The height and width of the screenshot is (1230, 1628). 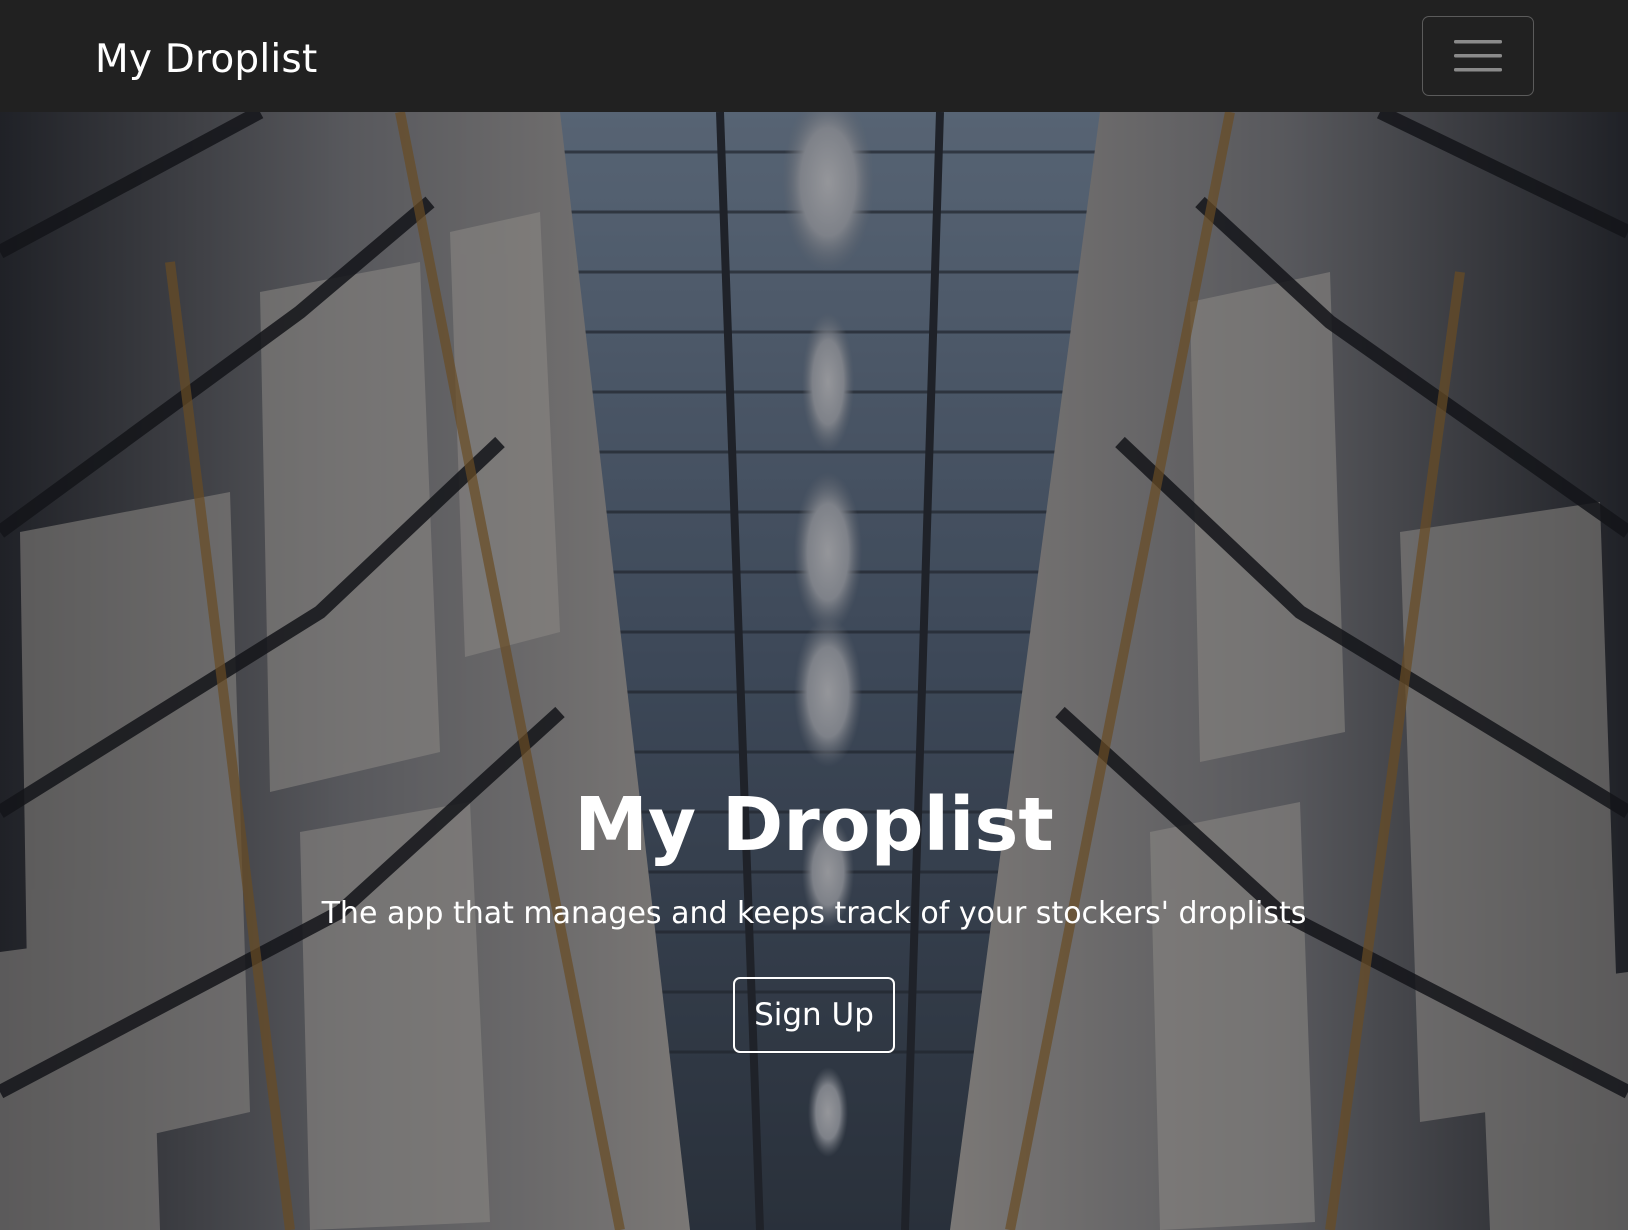 I want to click on navbar-toggler-button, so click(x=1478, y=56).